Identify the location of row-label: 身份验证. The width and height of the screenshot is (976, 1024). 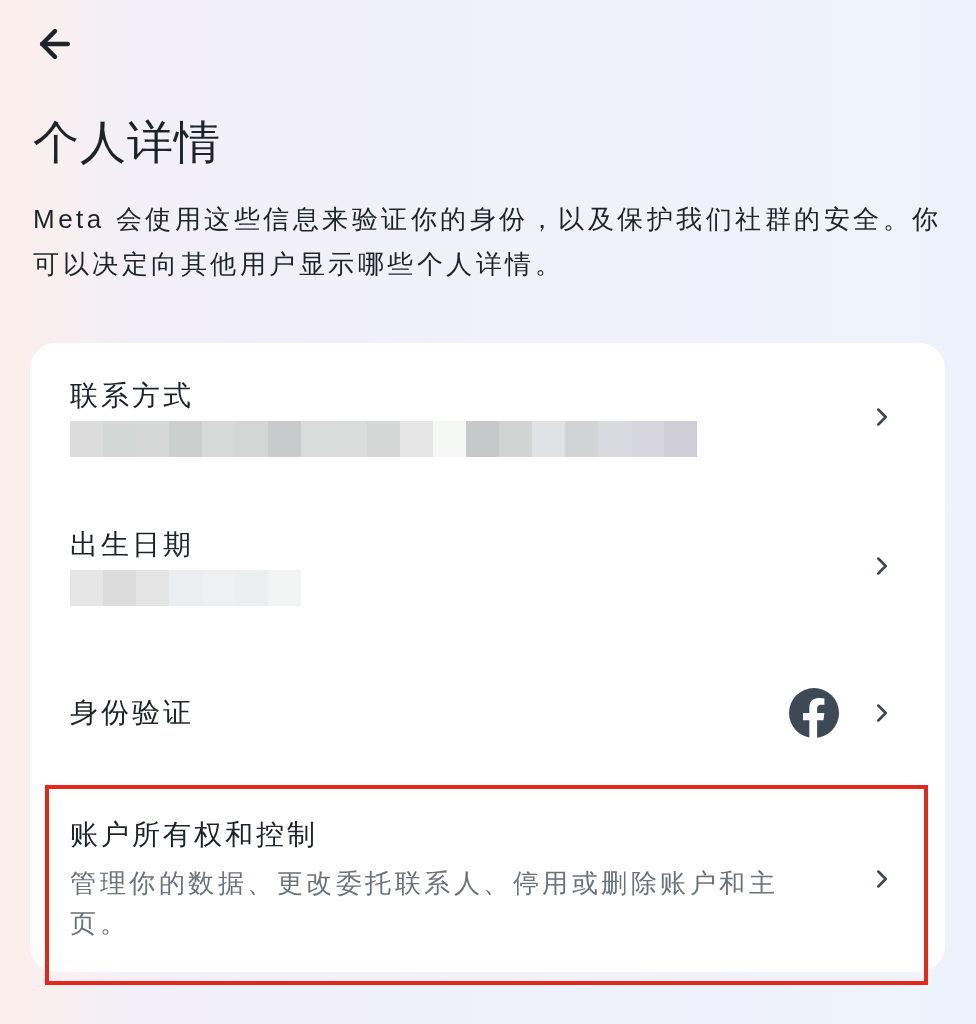
(132, 712).